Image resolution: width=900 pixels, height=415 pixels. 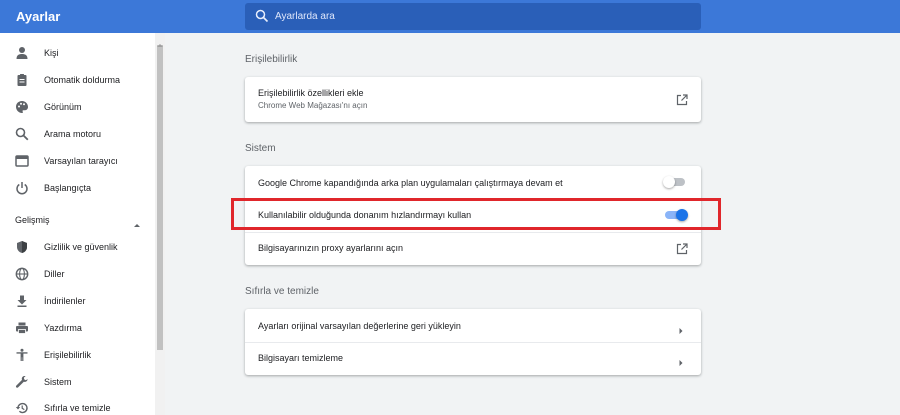 I want to click on sidebar-item-downloads: İndirilenler, so click(x=77, y=301).